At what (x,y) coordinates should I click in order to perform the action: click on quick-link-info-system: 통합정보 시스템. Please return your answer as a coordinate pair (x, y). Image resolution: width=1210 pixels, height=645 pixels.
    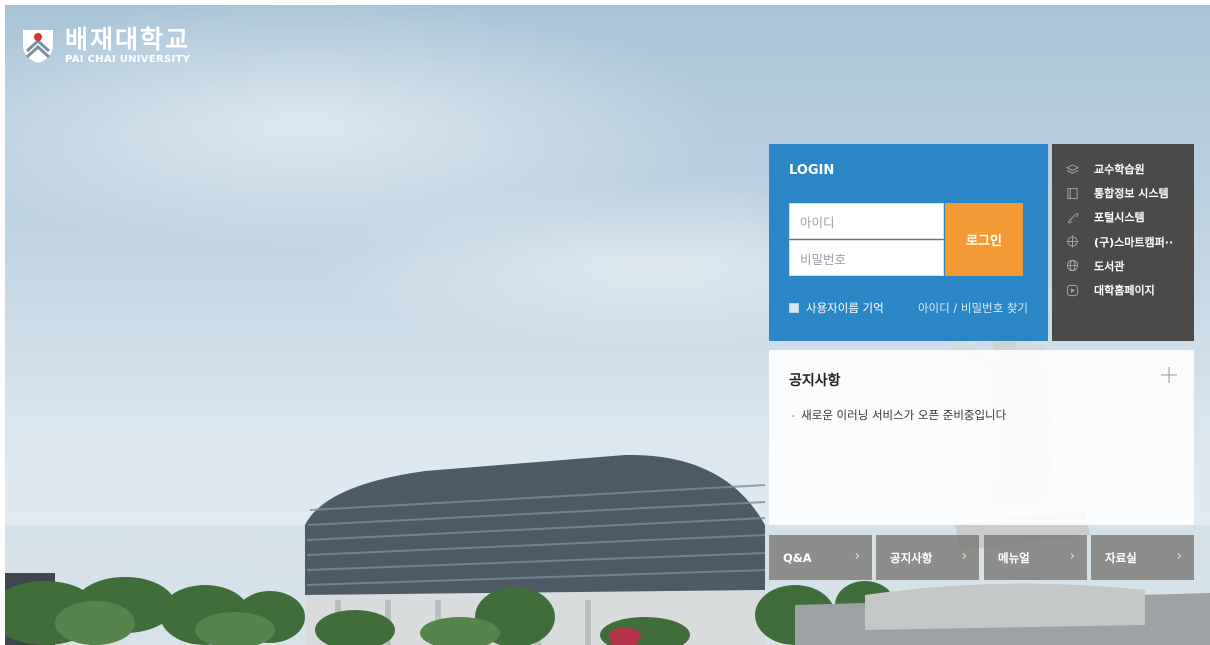
    Looking at the image, I should click on (1130, 193).